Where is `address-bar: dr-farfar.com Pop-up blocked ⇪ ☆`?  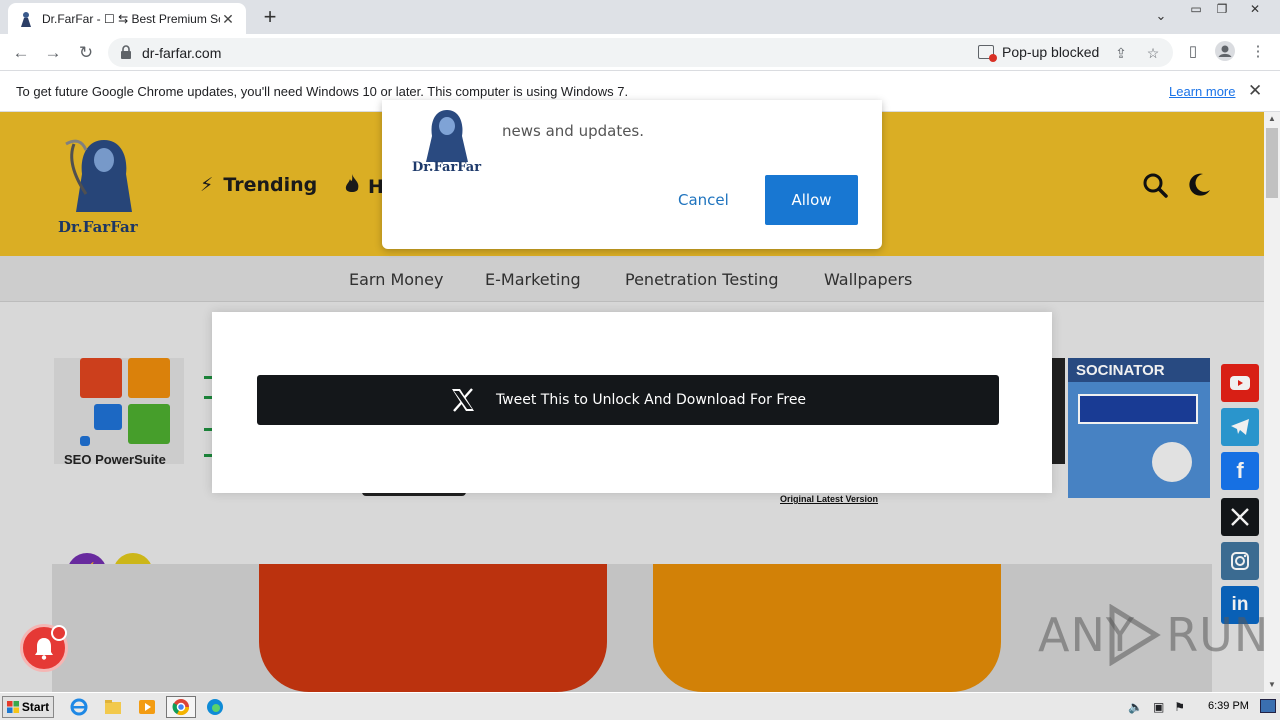
address-bar: dr-farfar.com Pop-up blocked ⇪ ☆ is located at coordinates (640, 52).